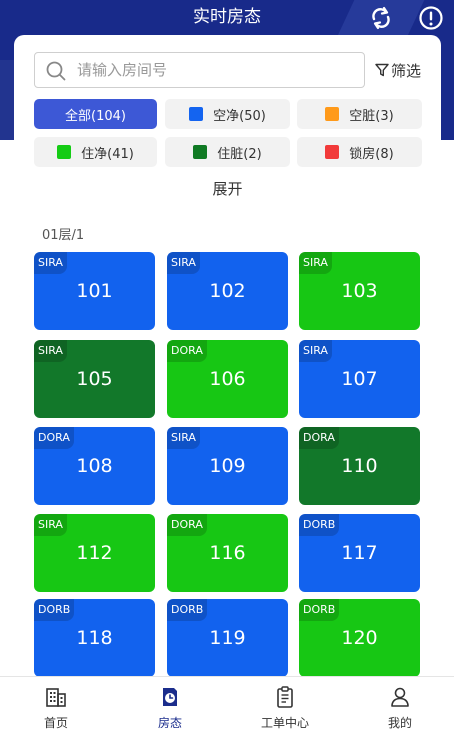  Describe the element at coordinates (431, 18) in the screenshot. I see `info-icon` at that location.